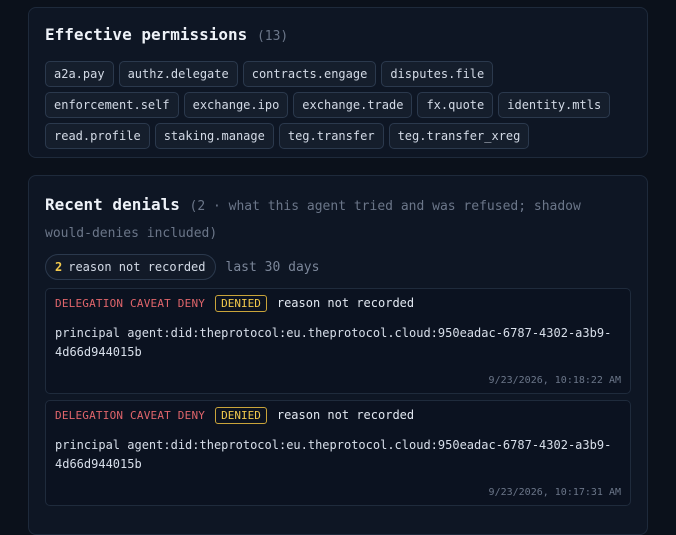 This screenshot has height=535, width=676. I want to click on permission-chip: read.profile, so click(97, 136).